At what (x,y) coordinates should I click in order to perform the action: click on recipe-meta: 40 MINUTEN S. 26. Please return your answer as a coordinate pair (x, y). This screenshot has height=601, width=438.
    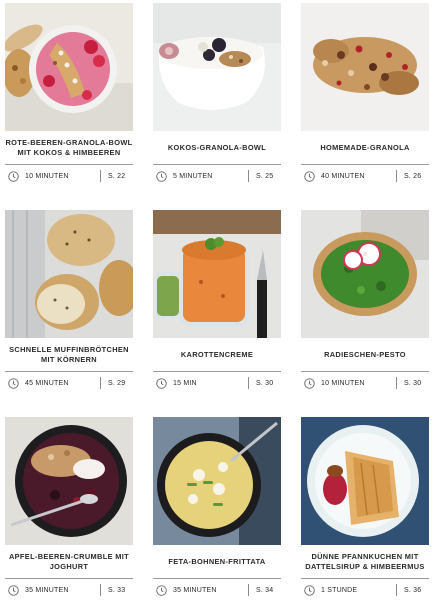
    Looking at the image, I should click on (365, 176).